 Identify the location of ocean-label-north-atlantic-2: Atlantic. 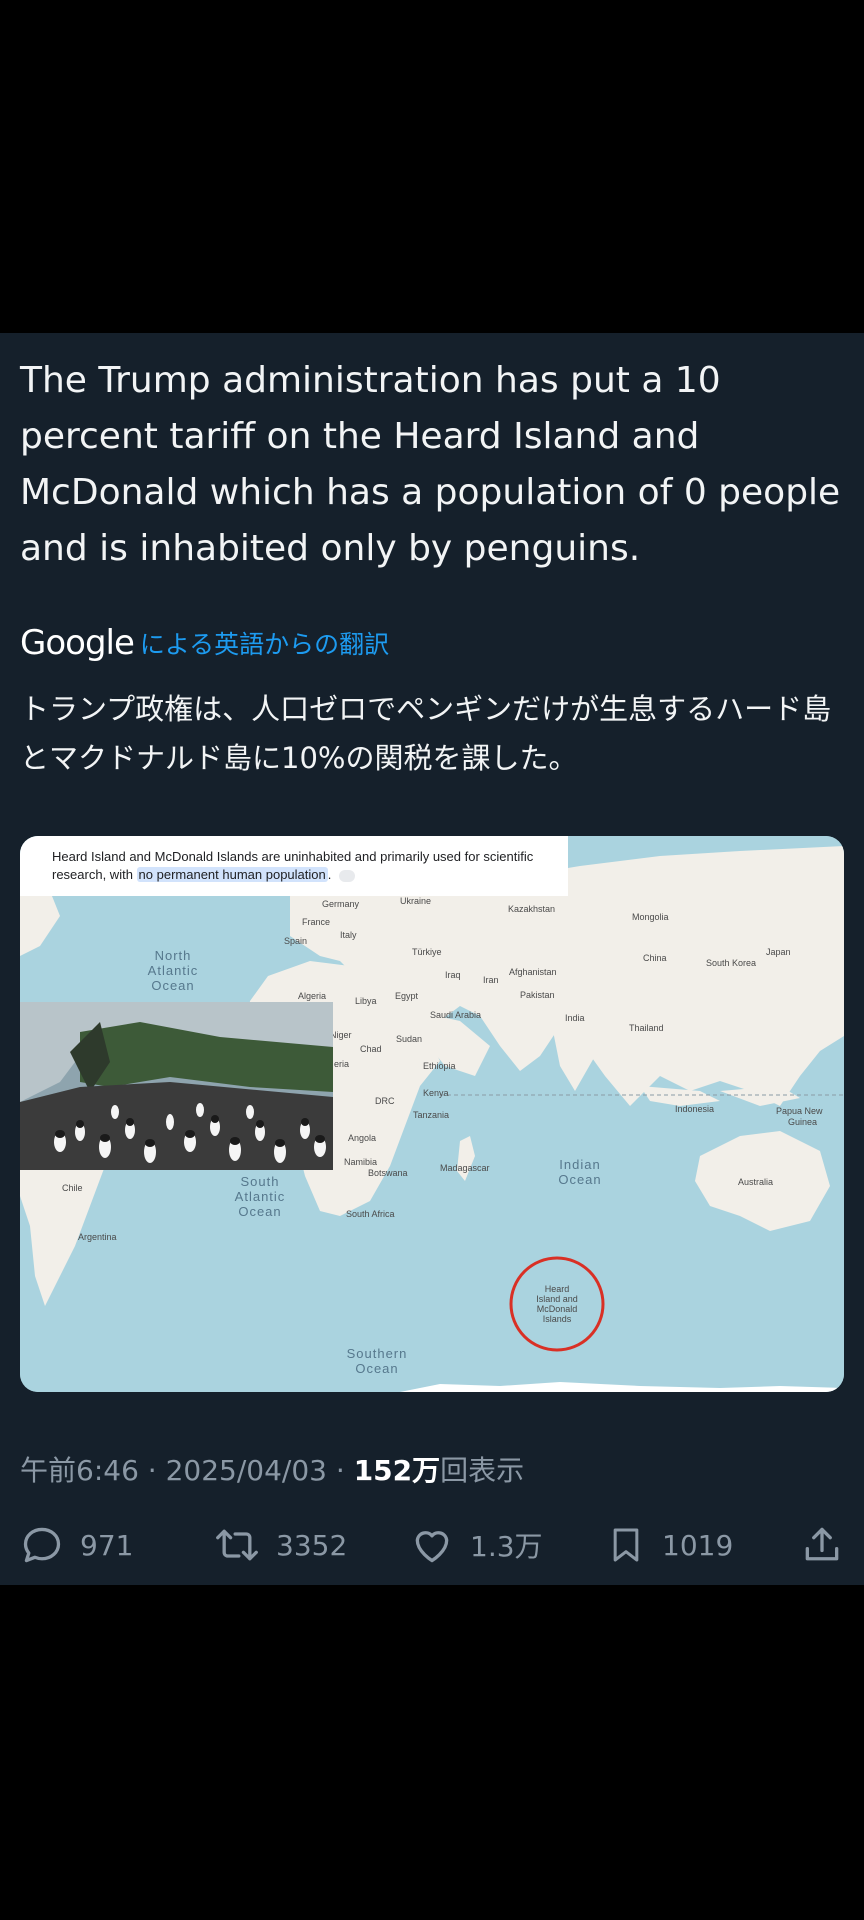
(173, 970).